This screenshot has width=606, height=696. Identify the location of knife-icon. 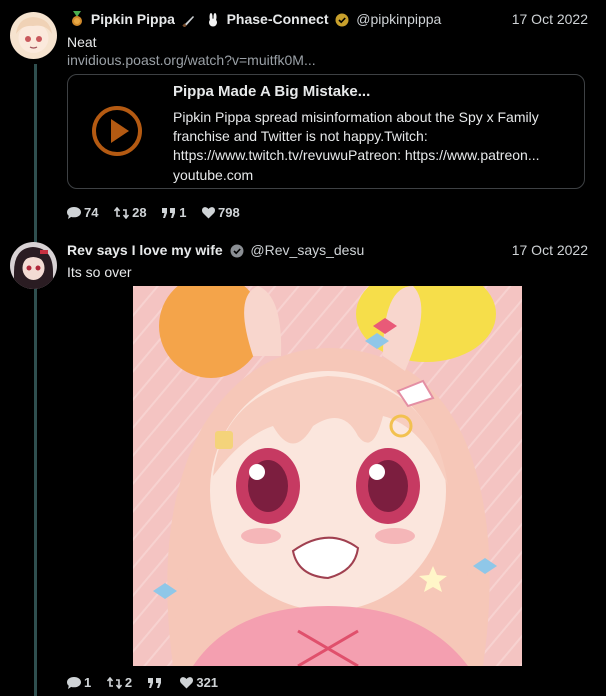
(189, 22).